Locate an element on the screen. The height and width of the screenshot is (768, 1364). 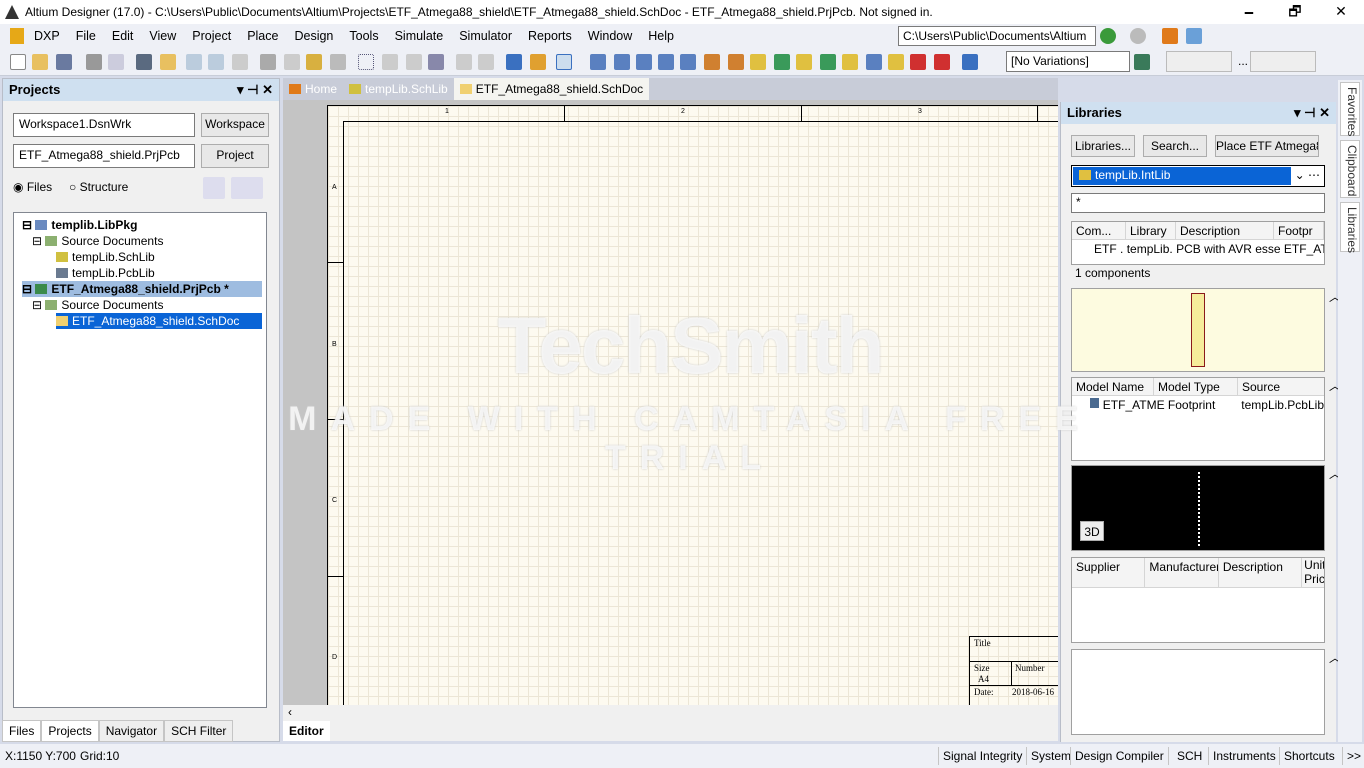
undo-icon is located at coordinates (464, 62).